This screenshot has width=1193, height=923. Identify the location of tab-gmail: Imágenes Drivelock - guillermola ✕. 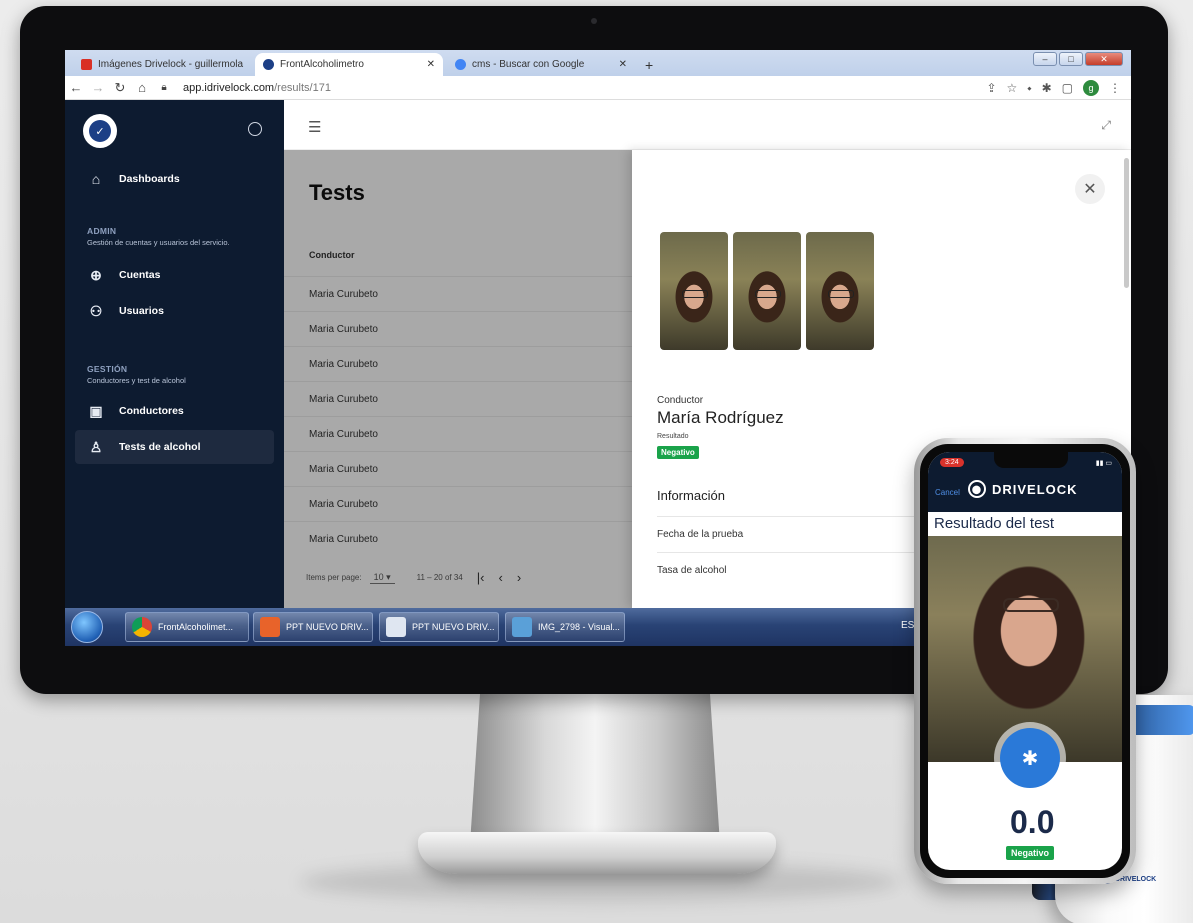
(161, 64).